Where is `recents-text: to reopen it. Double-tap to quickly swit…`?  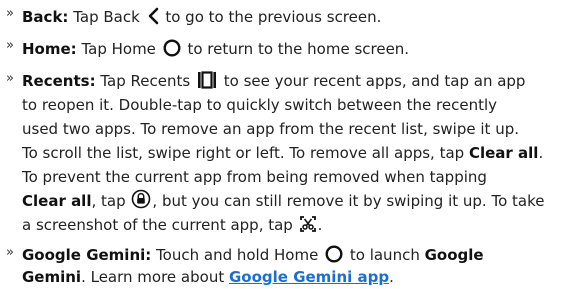 recents-text: to reopen it. Double-tap to quickly swit… is located at coordinates (260, 105).